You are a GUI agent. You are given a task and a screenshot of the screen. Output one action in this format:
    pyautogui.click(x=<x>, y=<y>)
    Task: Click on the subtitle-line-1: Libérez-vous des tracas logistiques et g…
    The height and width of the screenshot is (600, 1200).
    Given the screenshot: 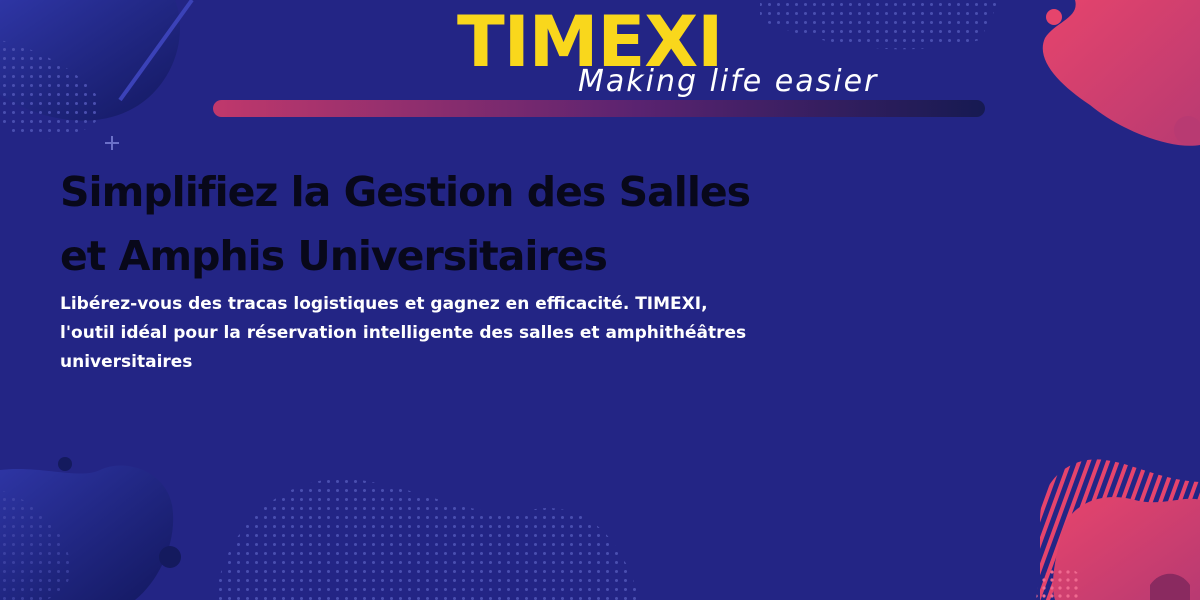 What is the action you would take?
    pyautogui.click(x=384, y=304)
    